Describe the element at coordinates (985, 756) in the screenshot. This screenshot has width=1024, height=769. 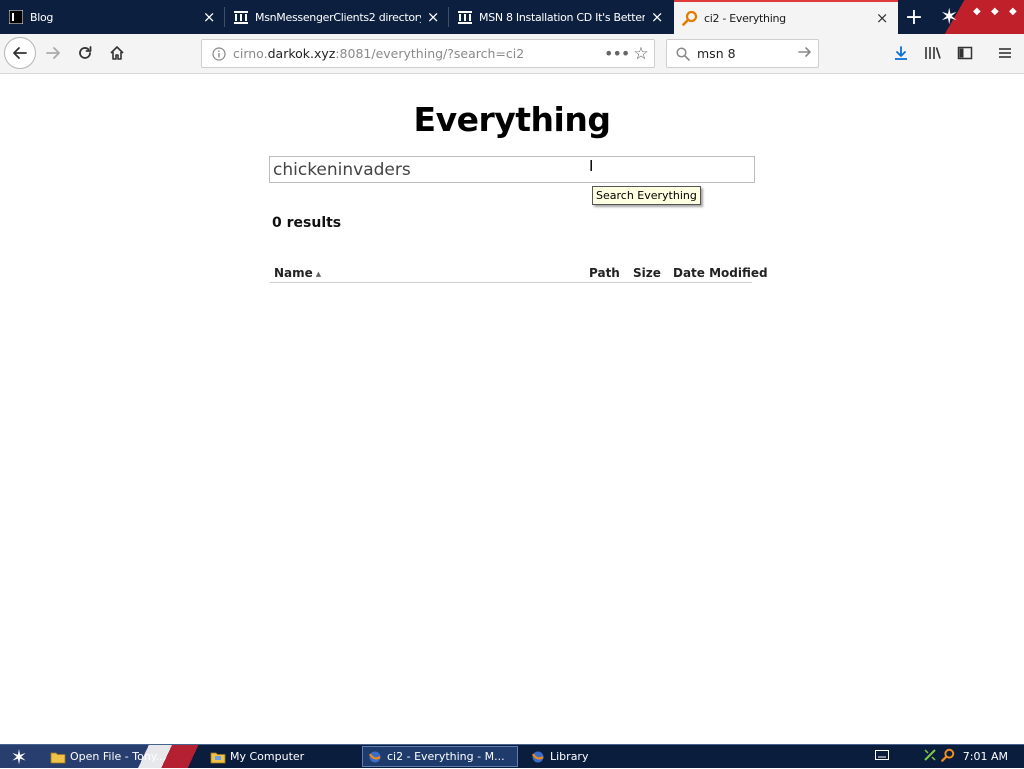
I see `clock: 7:01 AM` at that location.